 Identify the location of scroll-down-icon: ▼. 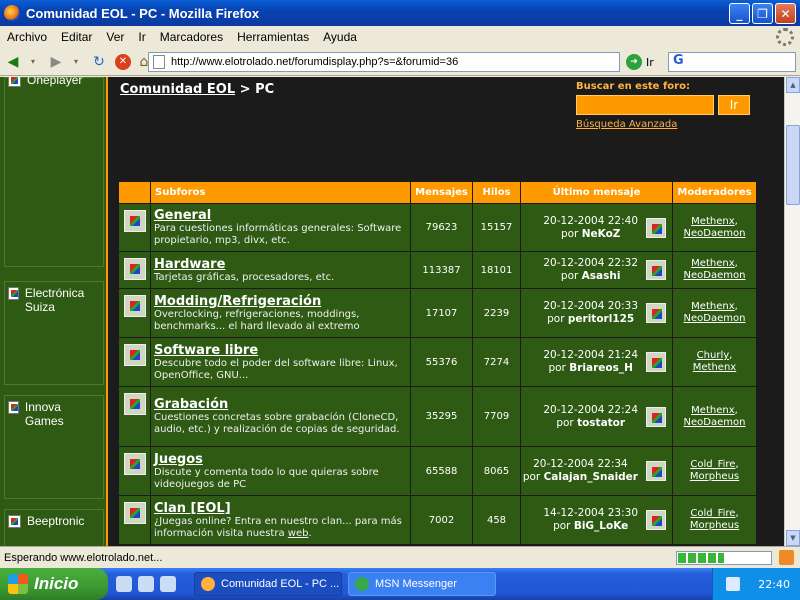
(793, 538).